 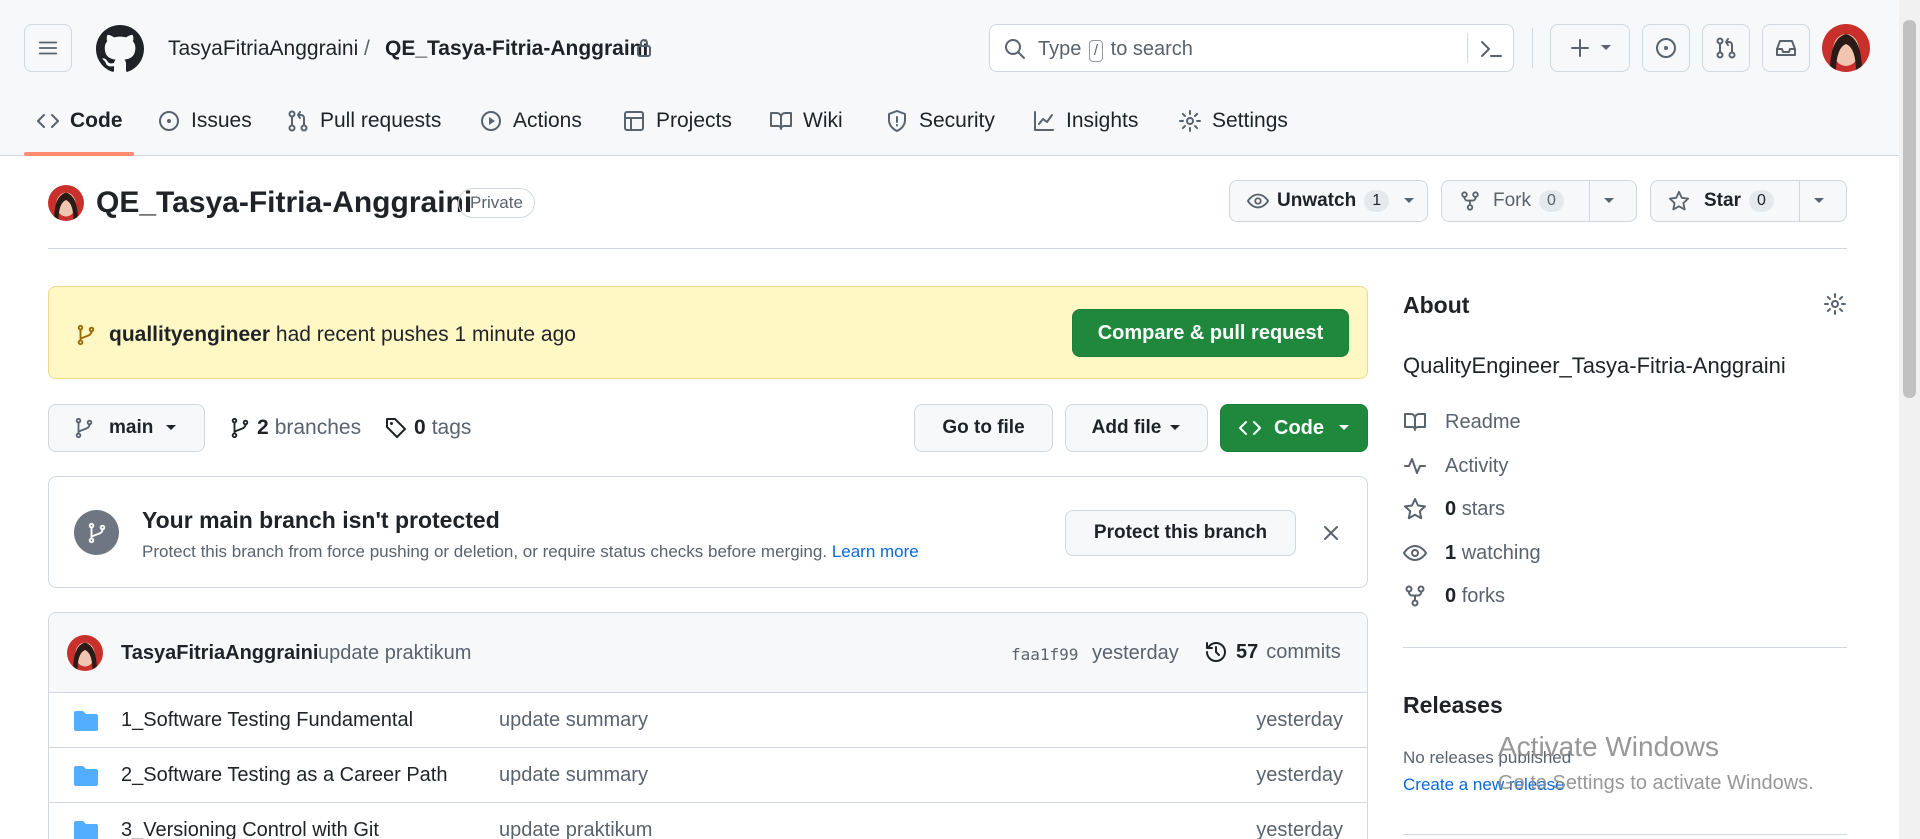 I want to click on fork-count: 0, so click(x=1551, y=201).